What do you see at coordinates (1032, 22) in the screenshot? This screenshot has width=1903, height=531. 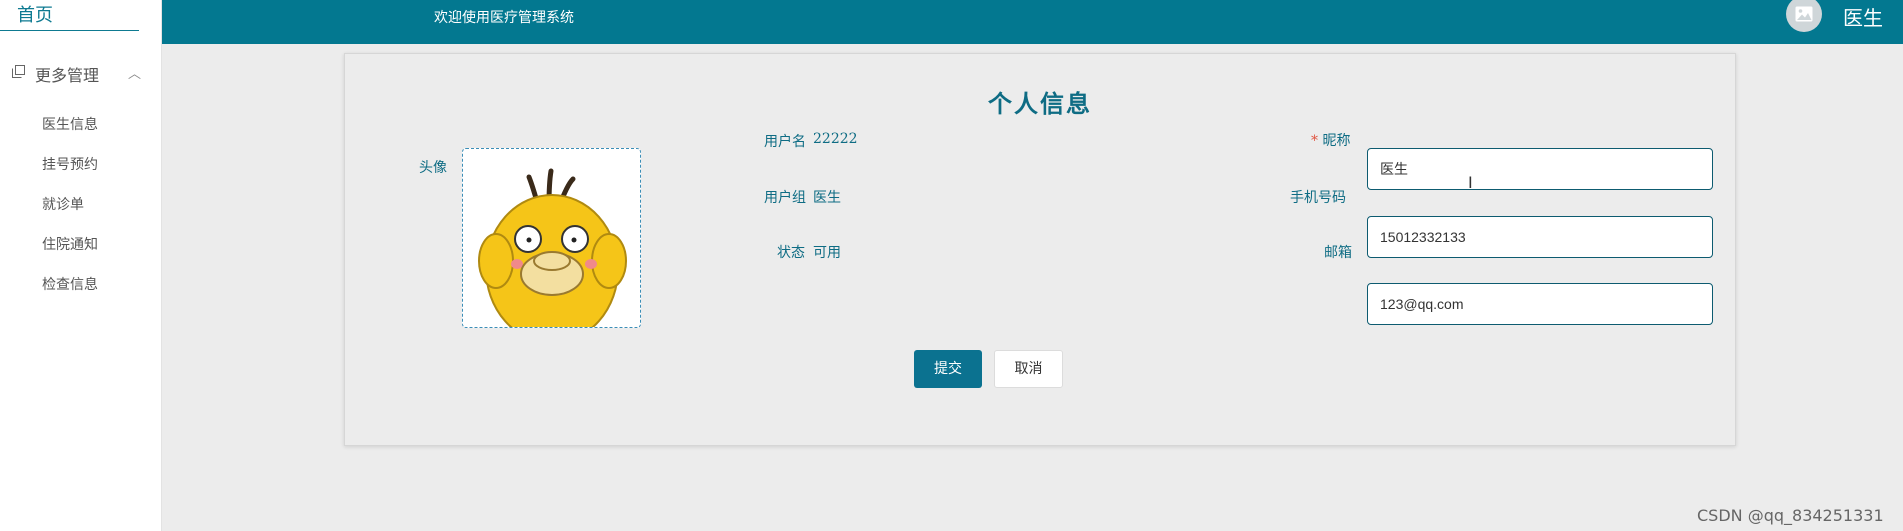 I see `top-bar: 欢迎使用医疗管理系统 医生` at bounding box center [1032, 22].